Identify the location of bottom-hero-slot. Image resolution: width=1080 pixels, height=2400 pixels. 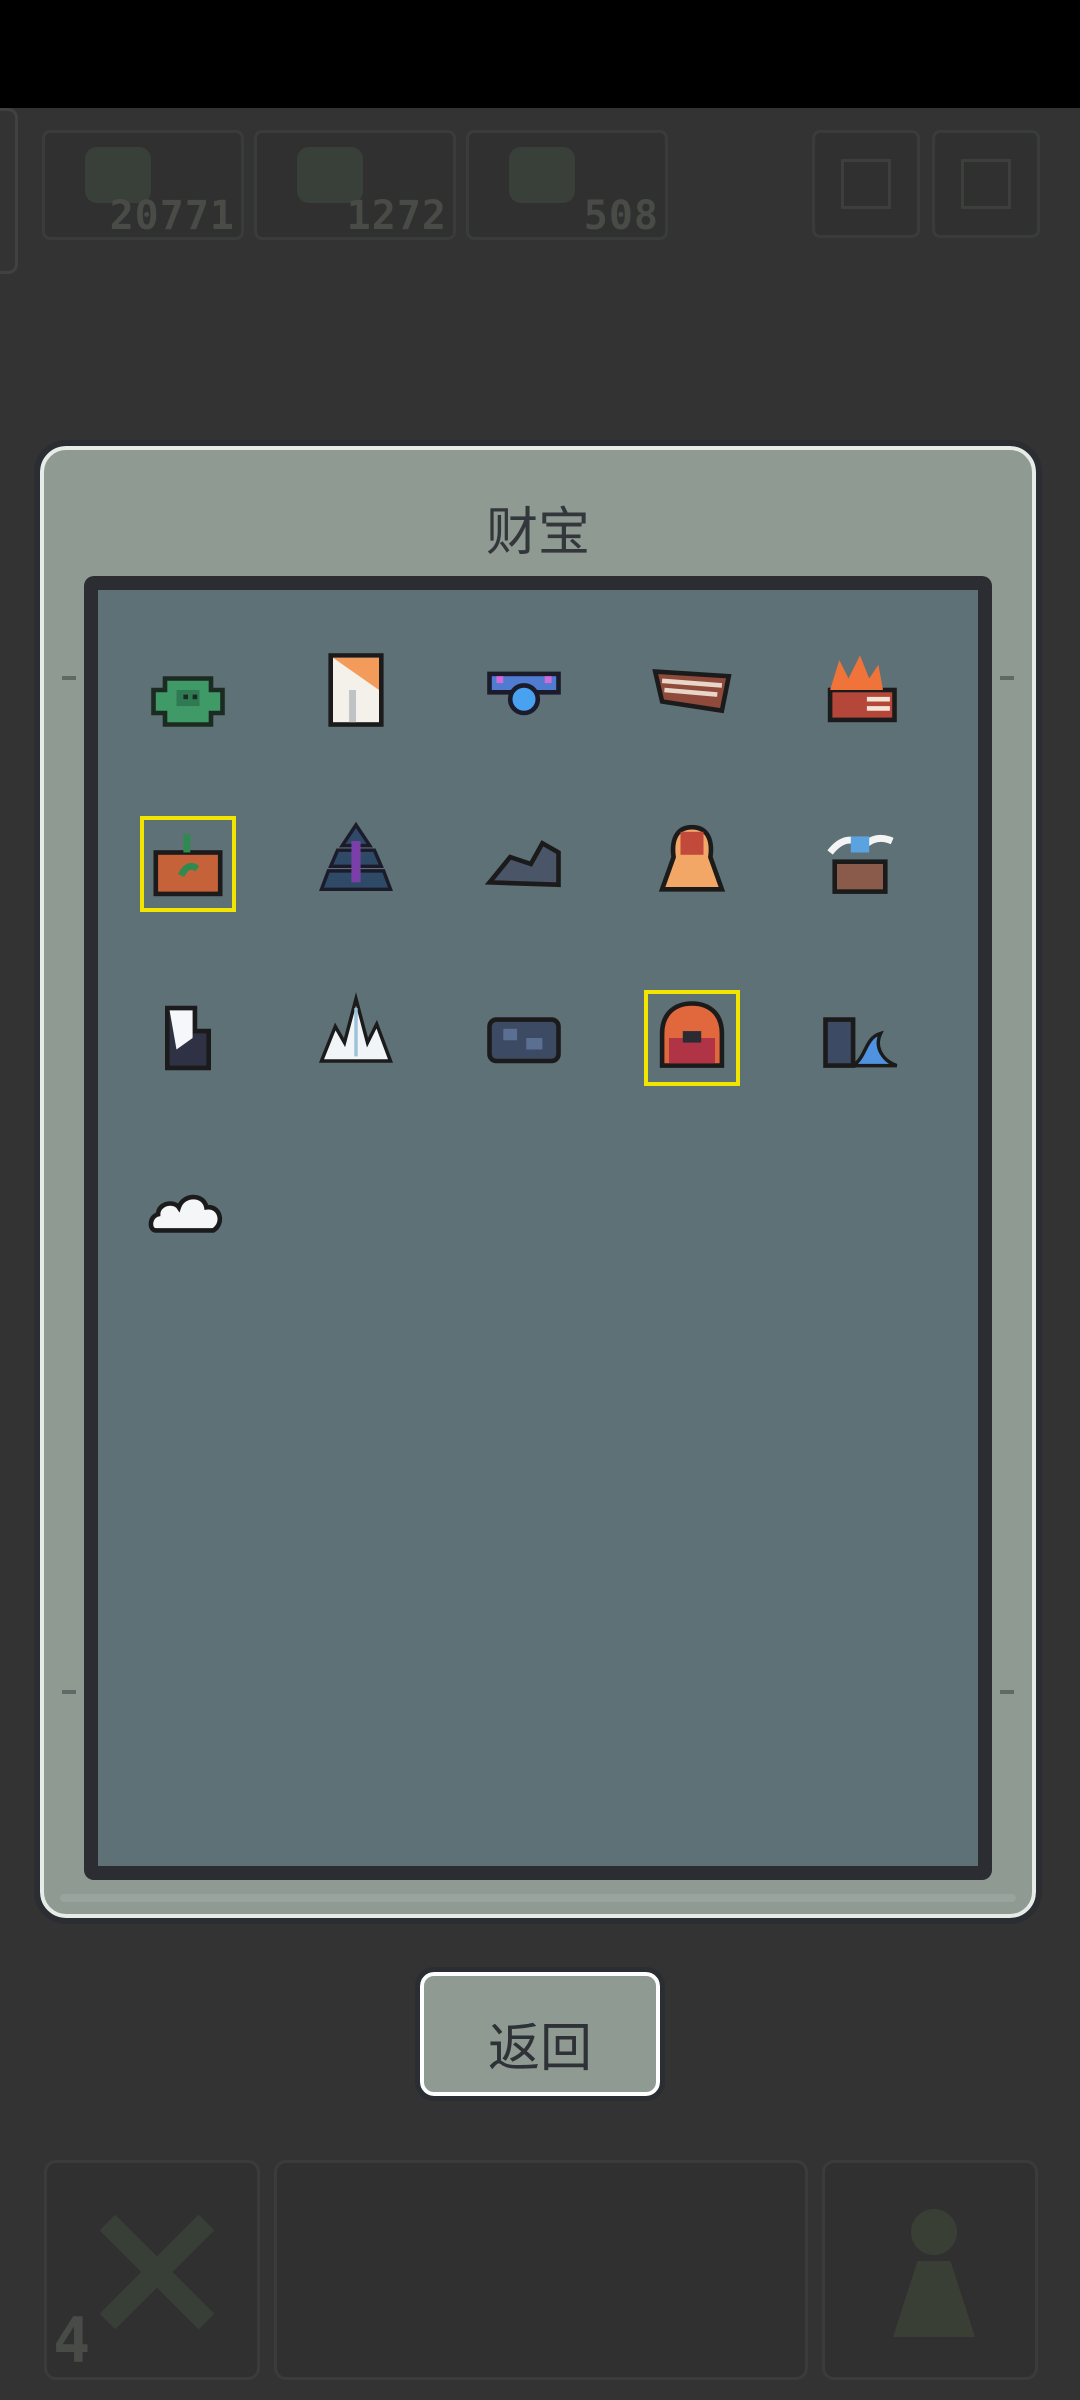
(930, 2270).